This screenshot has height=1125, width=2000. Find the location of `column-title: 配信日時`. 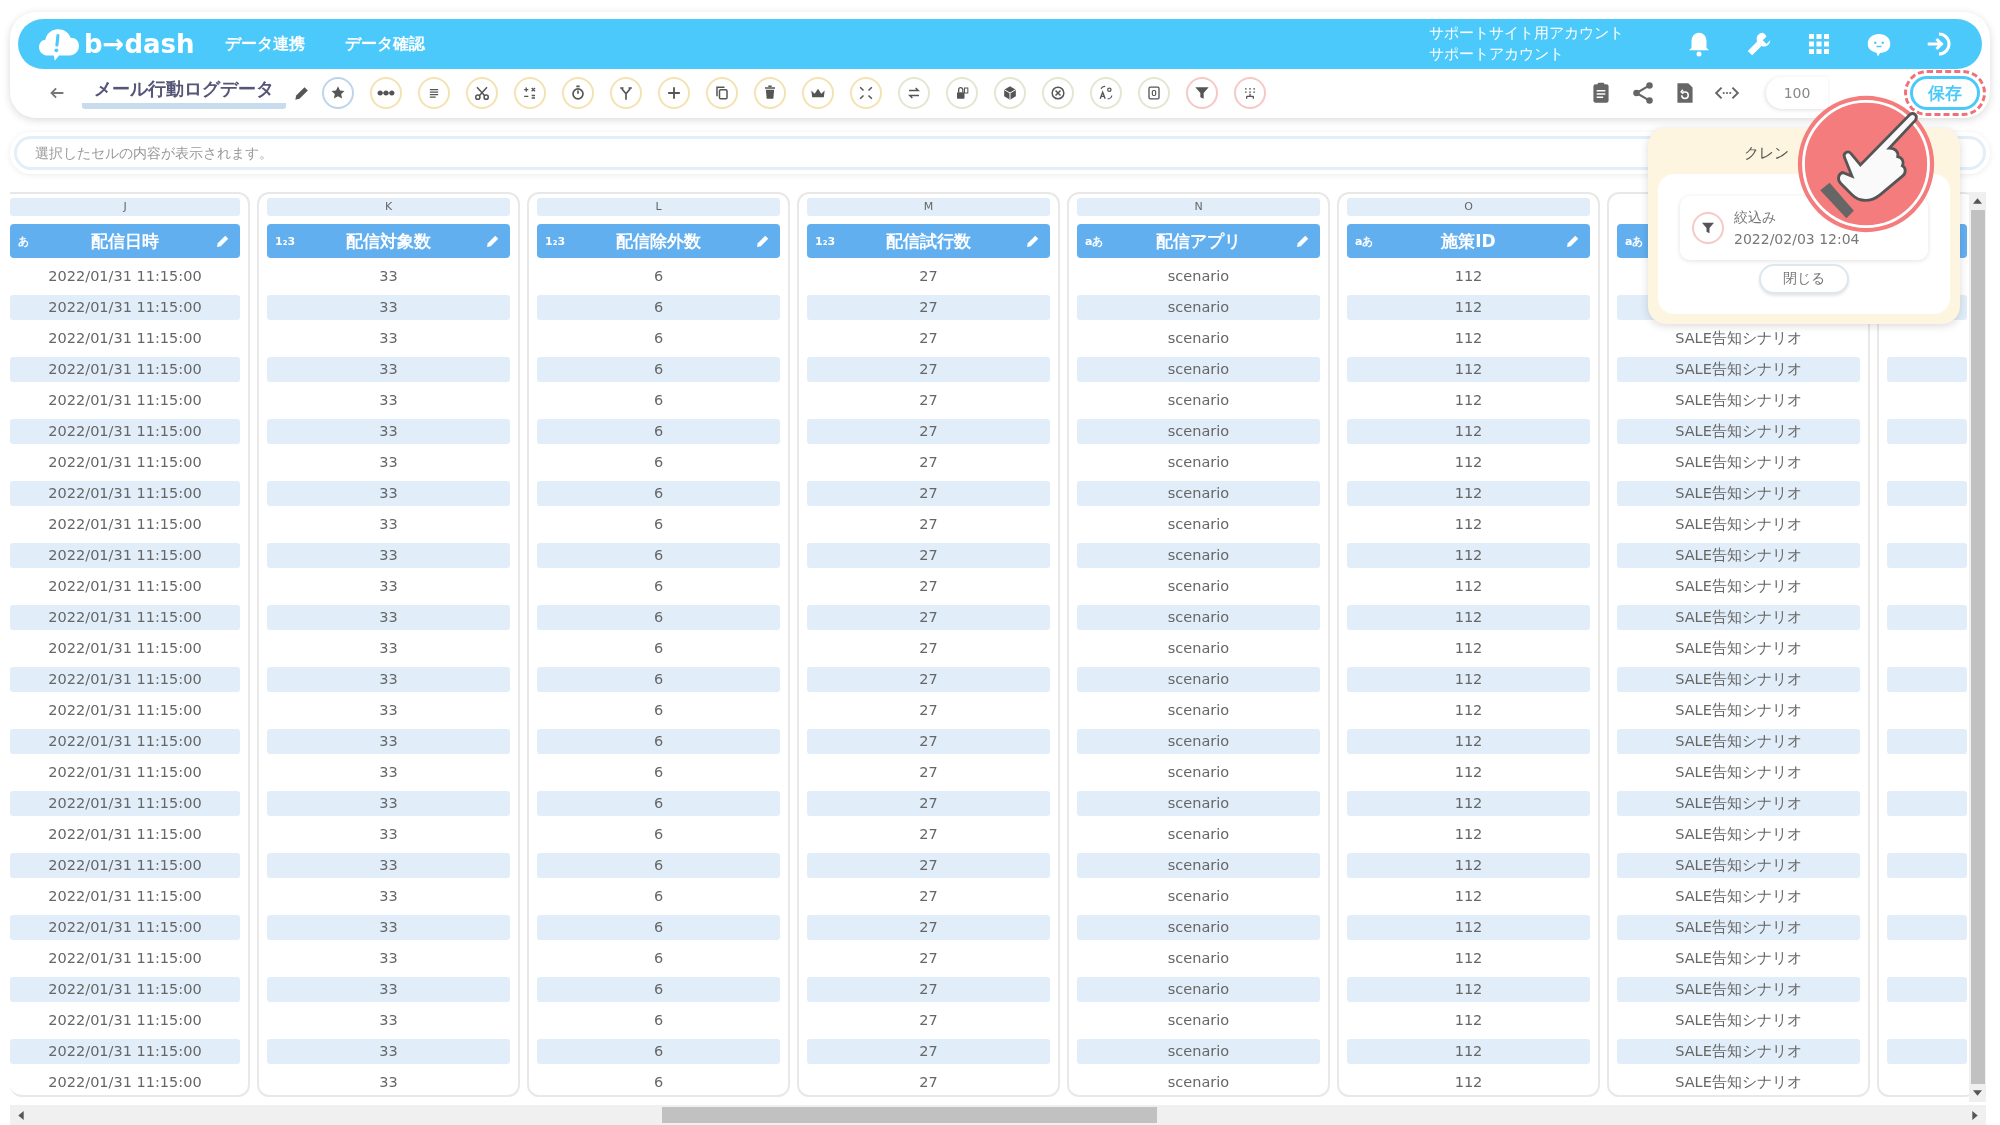

column-title: 配信日時 is located at coordinates (125, 241).